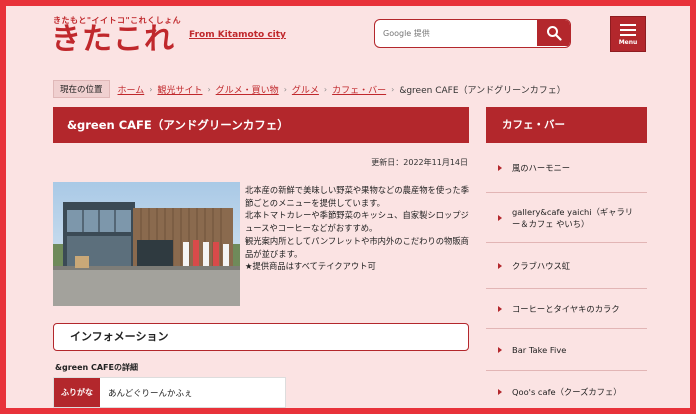 Image resolution: width=696 pixels, height=414 pixels. I want to click on search-button, so click(553, 33).